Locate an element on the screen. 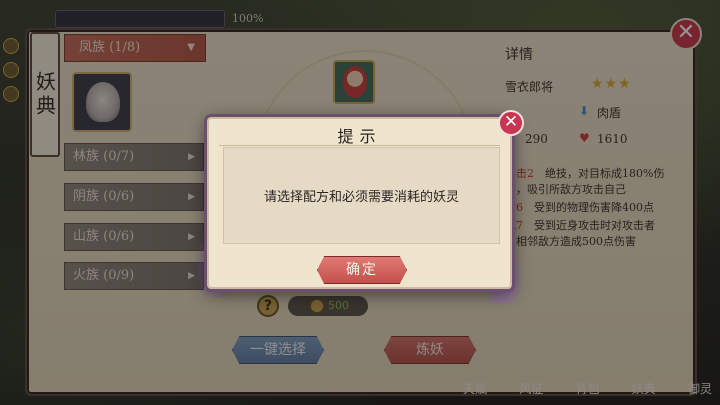 The image size is (720, 405). dialog-divider is located at coordinates (359, 145).